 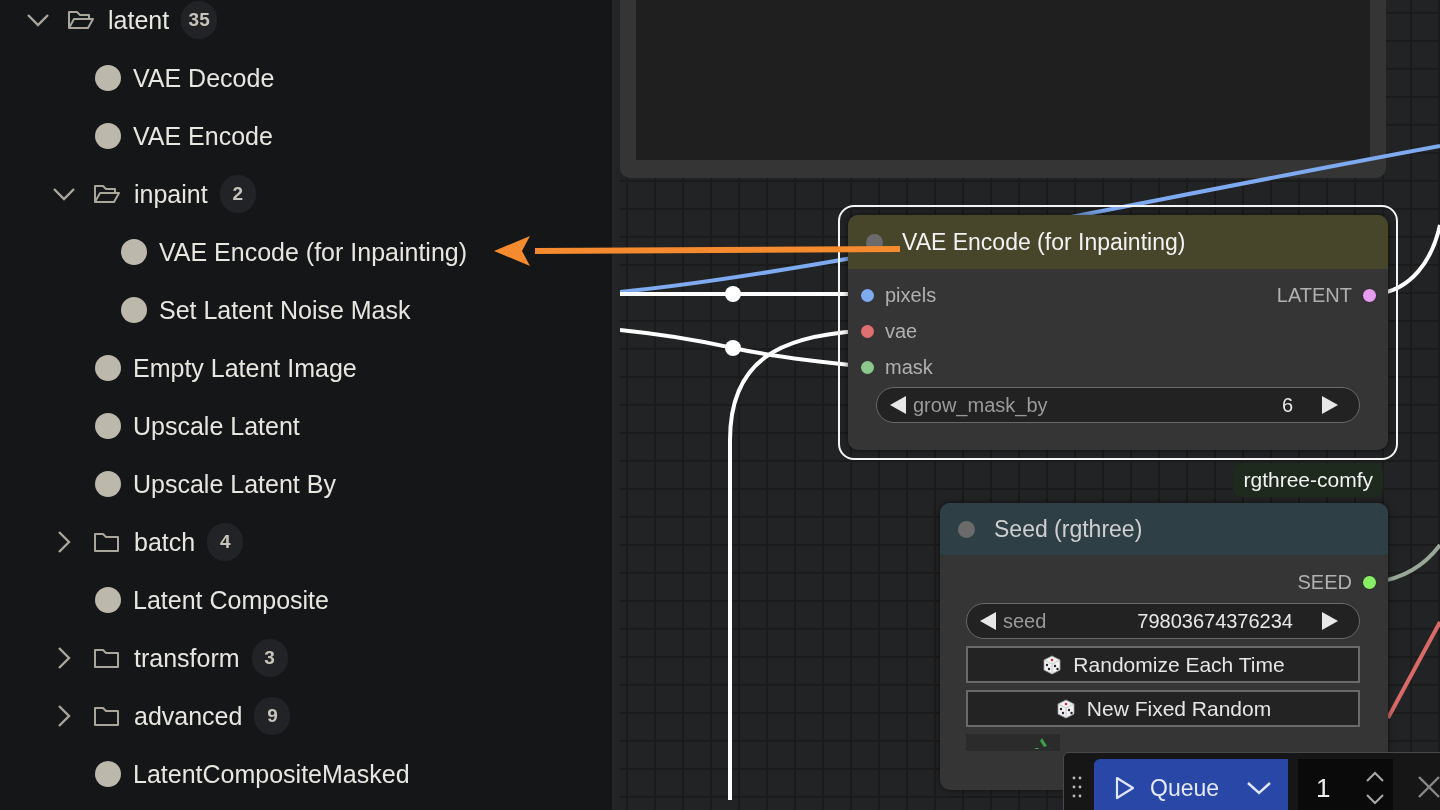 I want to click on node-item: LatentCompositeMasked, so click(x=271, y=774).